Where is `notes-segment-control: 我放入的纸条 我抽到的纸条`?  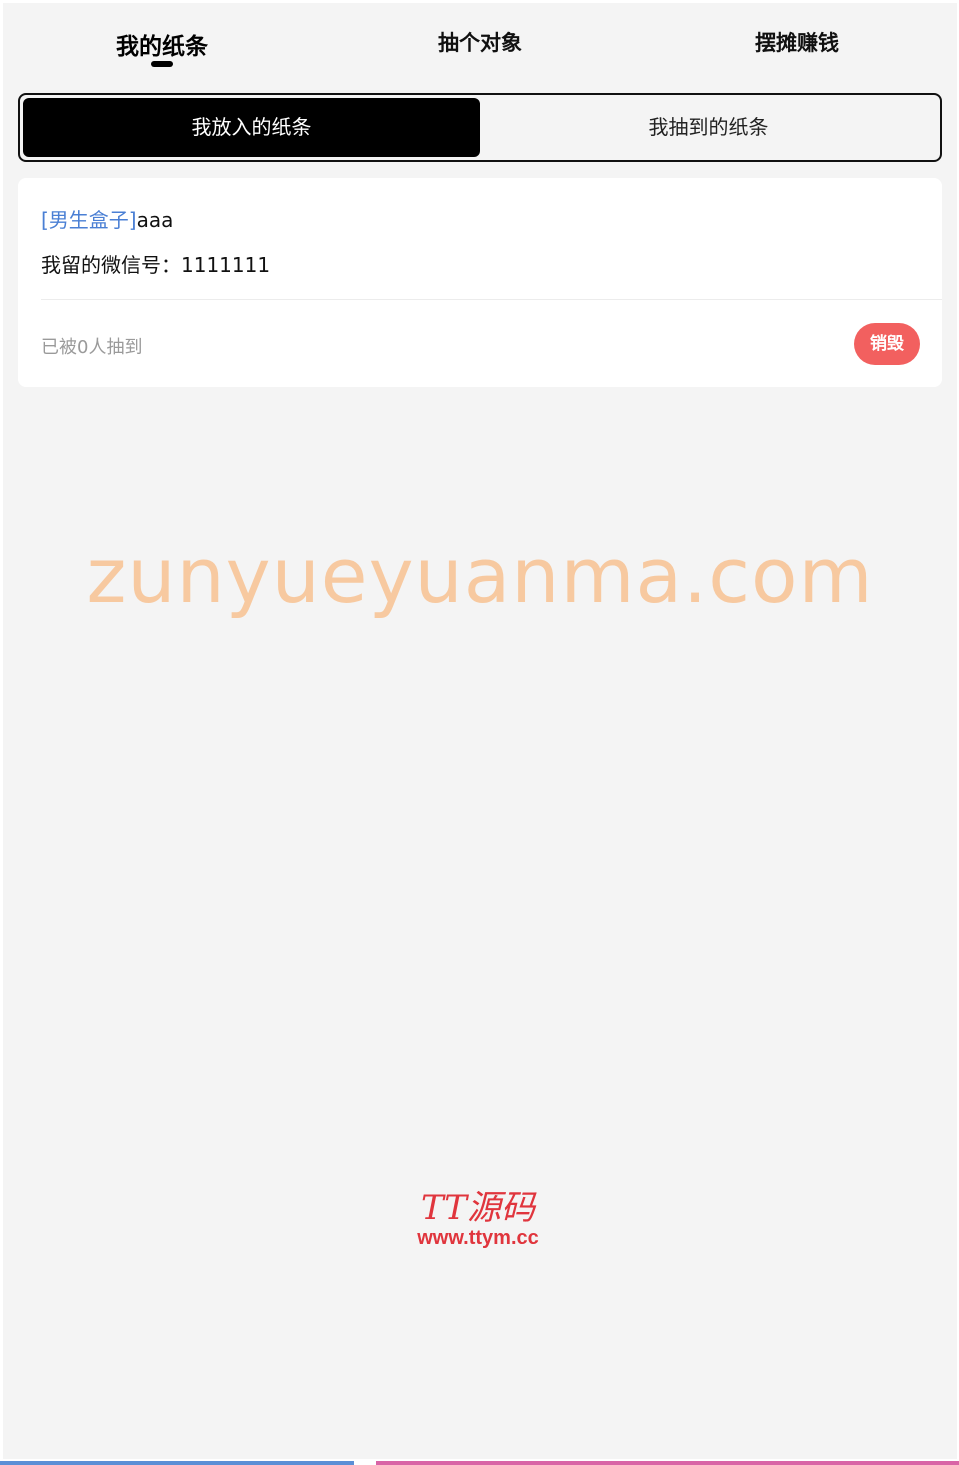 notes-segment-control: 我放入的纸条 我抽到的纸条 is located at coordinates (480, 127).